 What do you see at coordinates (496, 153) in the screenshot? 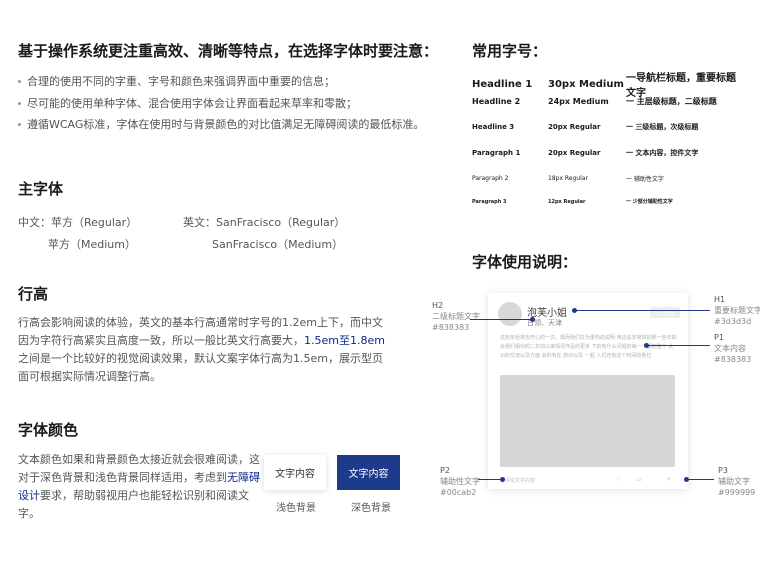
I see `font-size-name: Paragraph 1` at bounding box center [496, 153].